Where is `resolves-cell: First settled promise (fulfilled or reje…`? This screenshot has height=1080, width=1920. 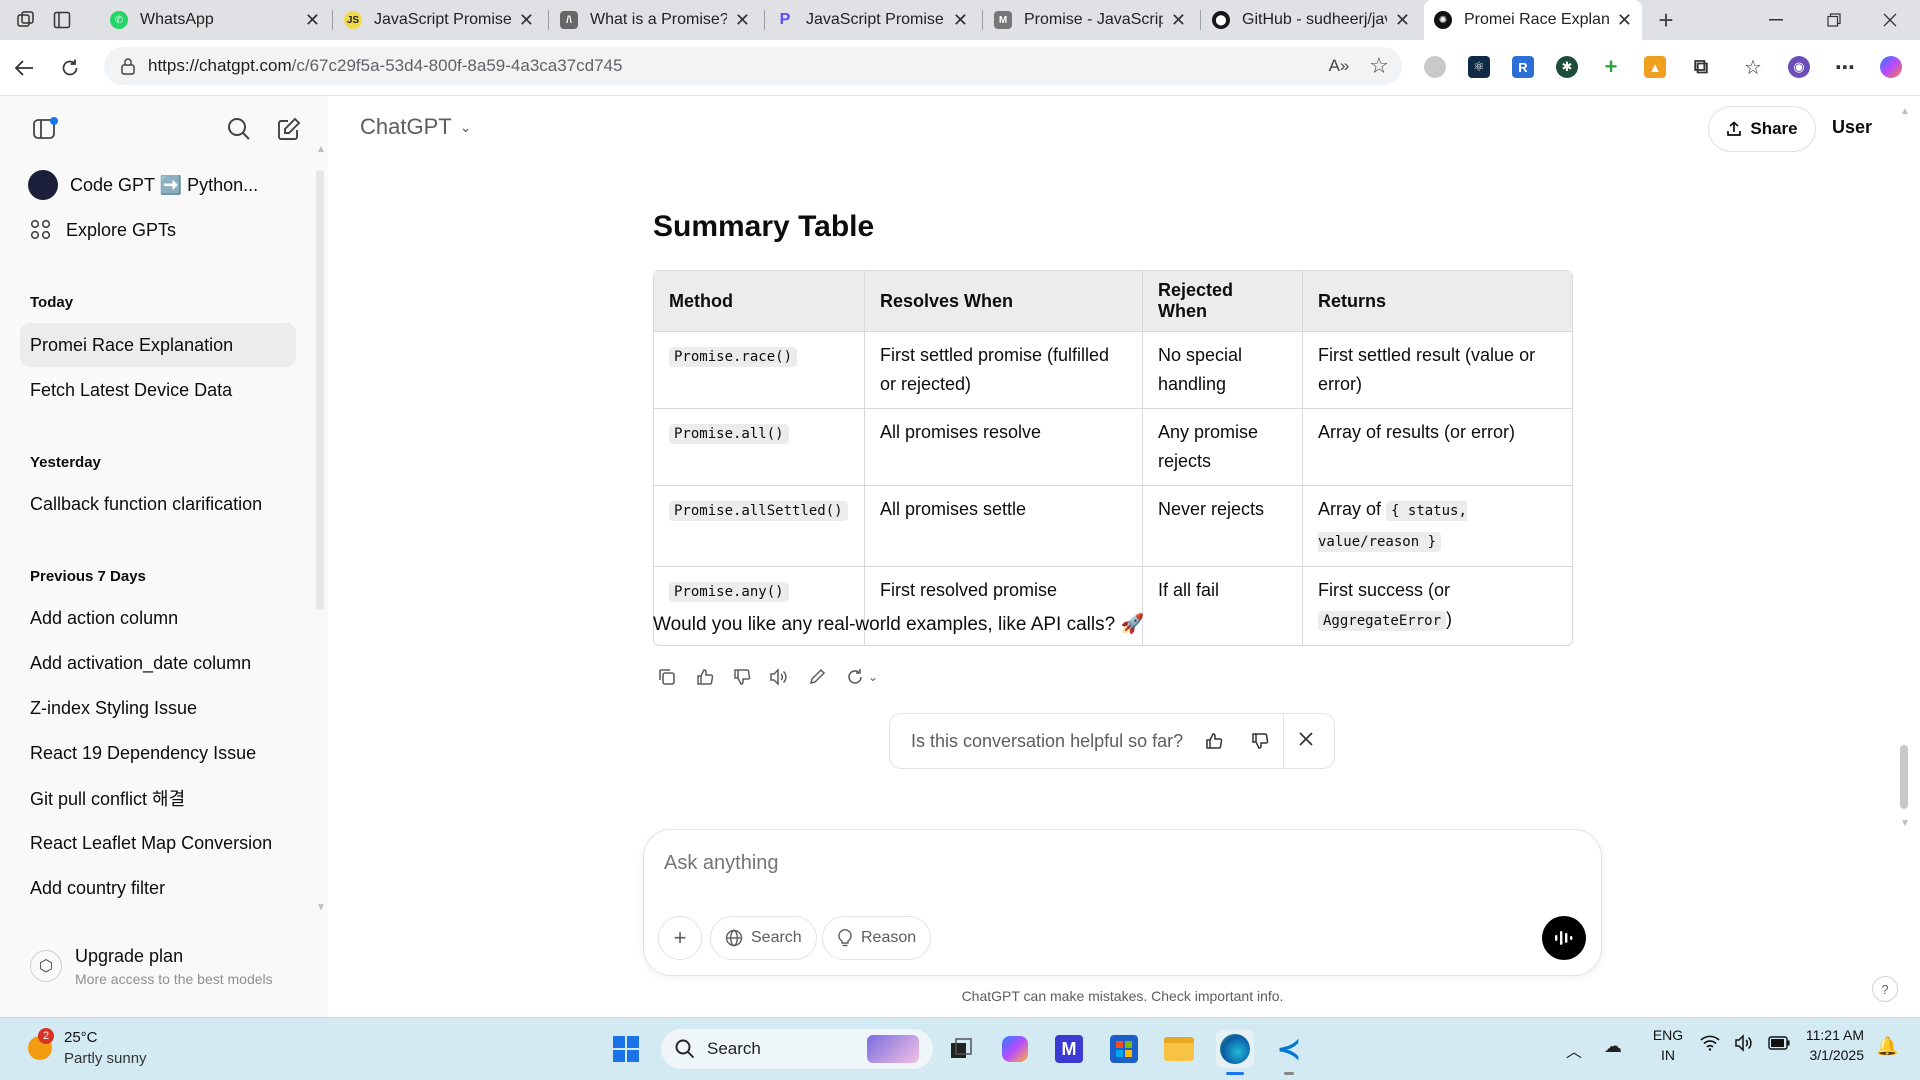 resolves-cell: First settled promise (fulfilled or reje… is located at coordinates (1004, 370).